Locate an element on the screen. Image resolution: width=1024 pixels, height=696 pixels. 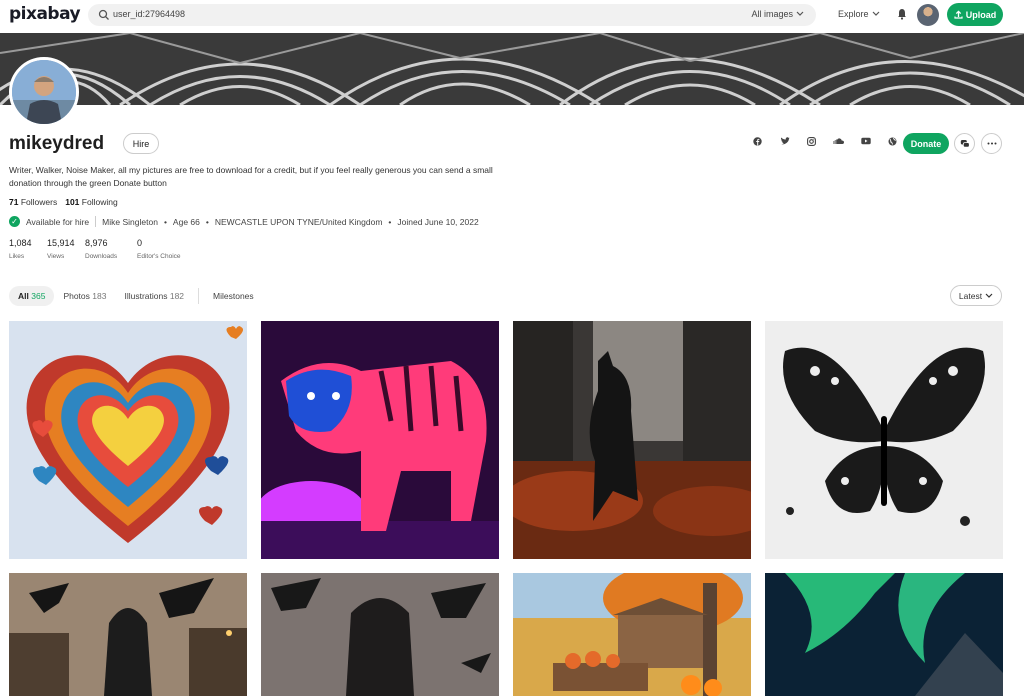
website-icon is located at coordinates (892, 144).